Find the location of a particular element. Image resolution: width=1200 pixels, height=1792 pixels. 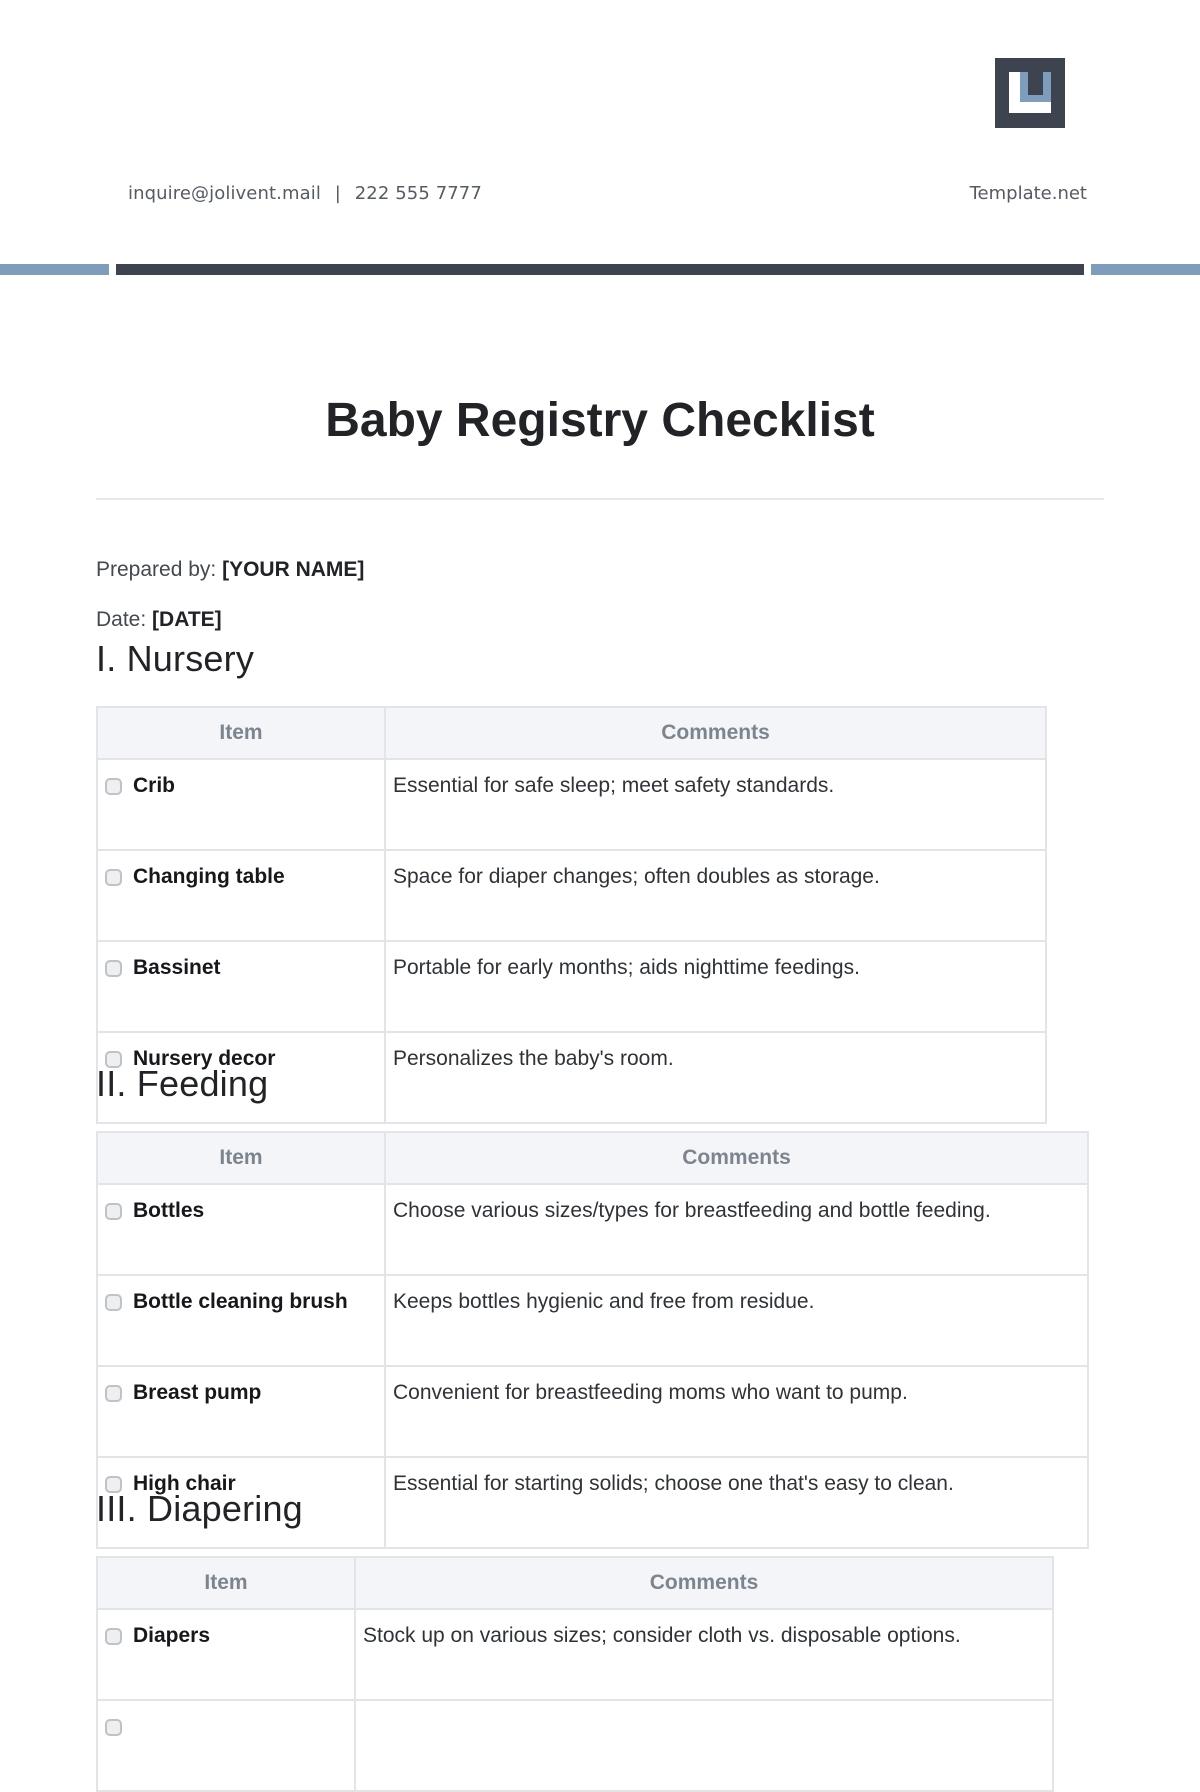

item-label: Bottle cleaning brush is located at coordinates (240, 1301).